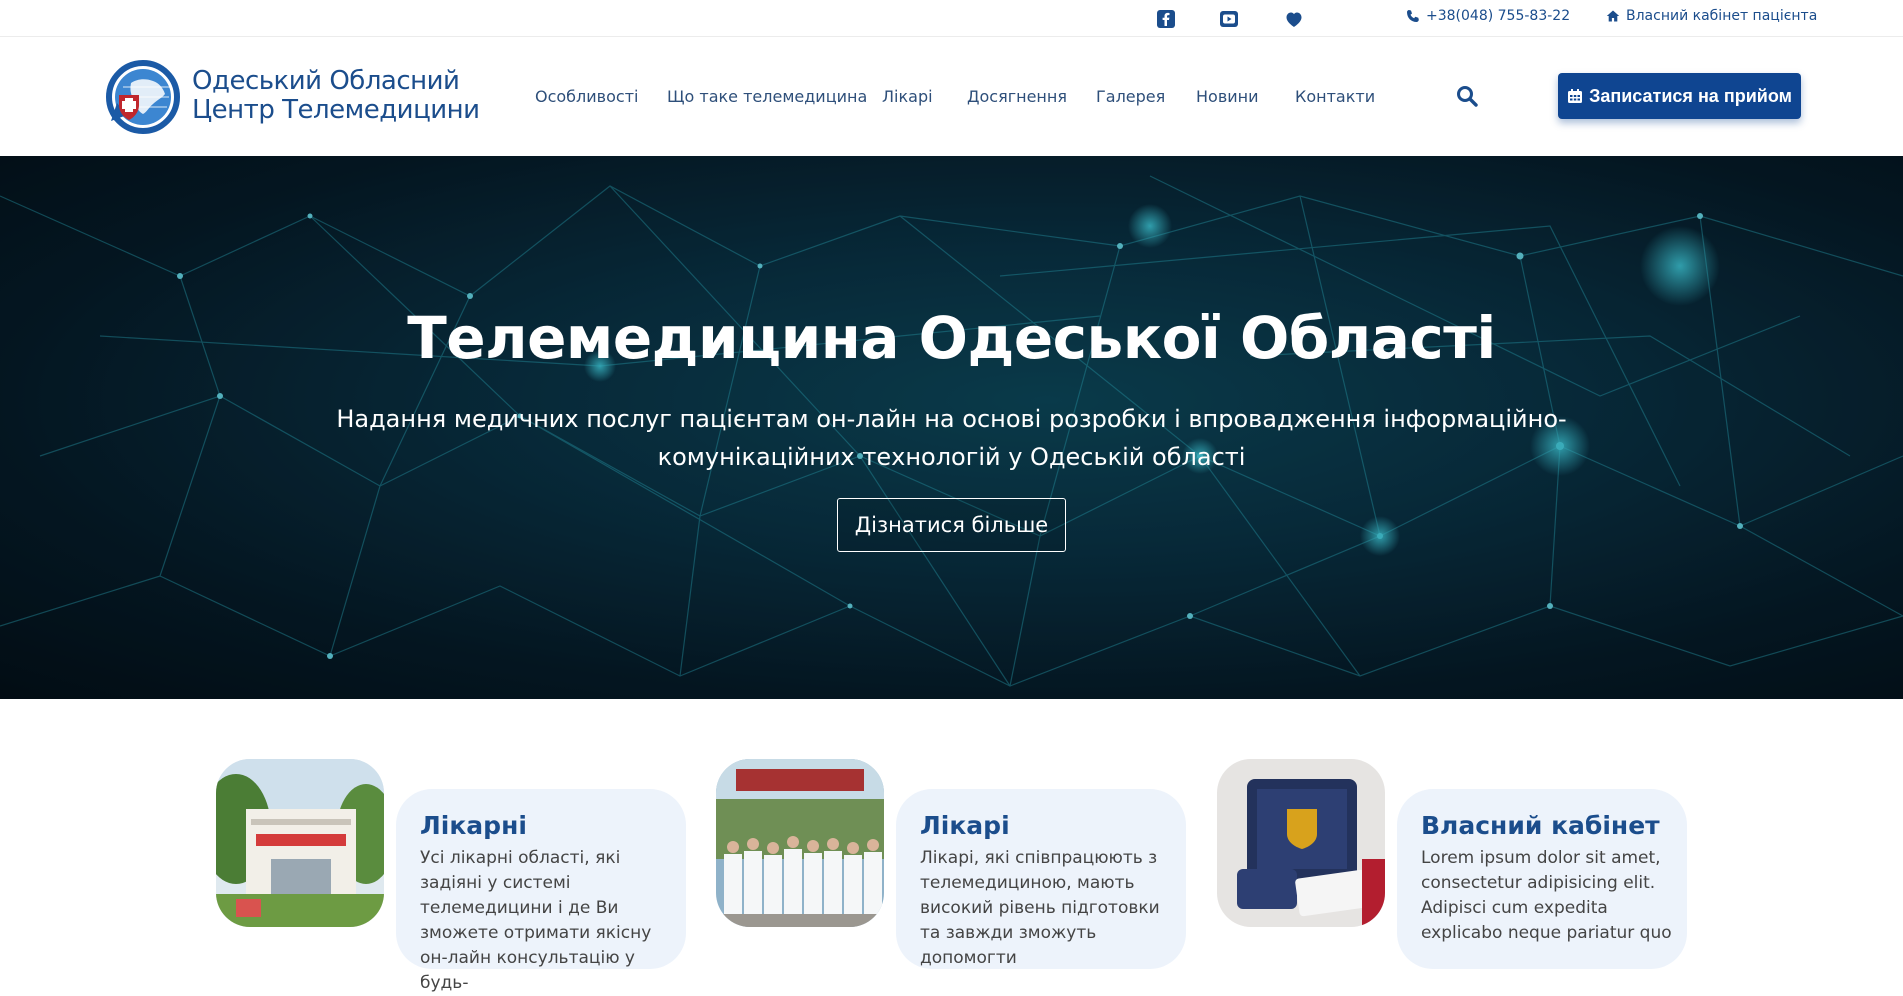 The height and width of the screenshot is (996, 1903). Describe the element at coordinates (143, 97) in the screenshot. I see `logo-icon` at that location.